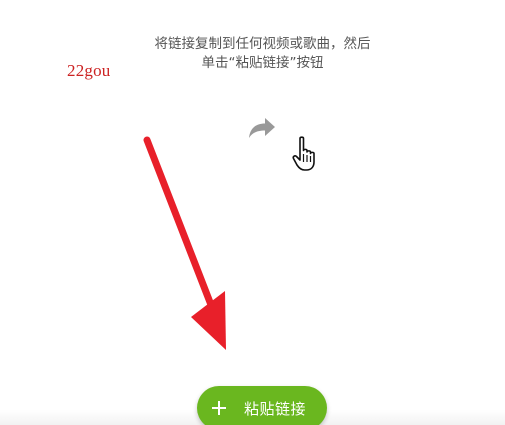 The image size is (505, 425). Describe the element at coordinates (262, 128) in the screenshot. I see `share-arrow-icon` at that location.